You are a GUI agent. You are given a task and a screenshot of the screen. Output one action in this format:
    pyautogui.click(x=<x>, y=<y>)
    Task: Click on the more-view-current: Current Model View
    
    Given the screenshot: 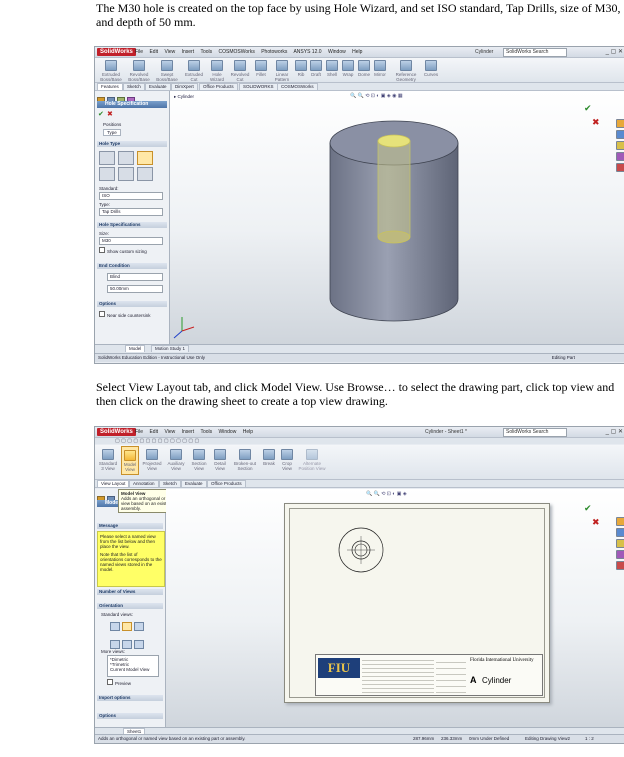 What is the action you would take?
    pyautogui.click(x=135, y=669)
    